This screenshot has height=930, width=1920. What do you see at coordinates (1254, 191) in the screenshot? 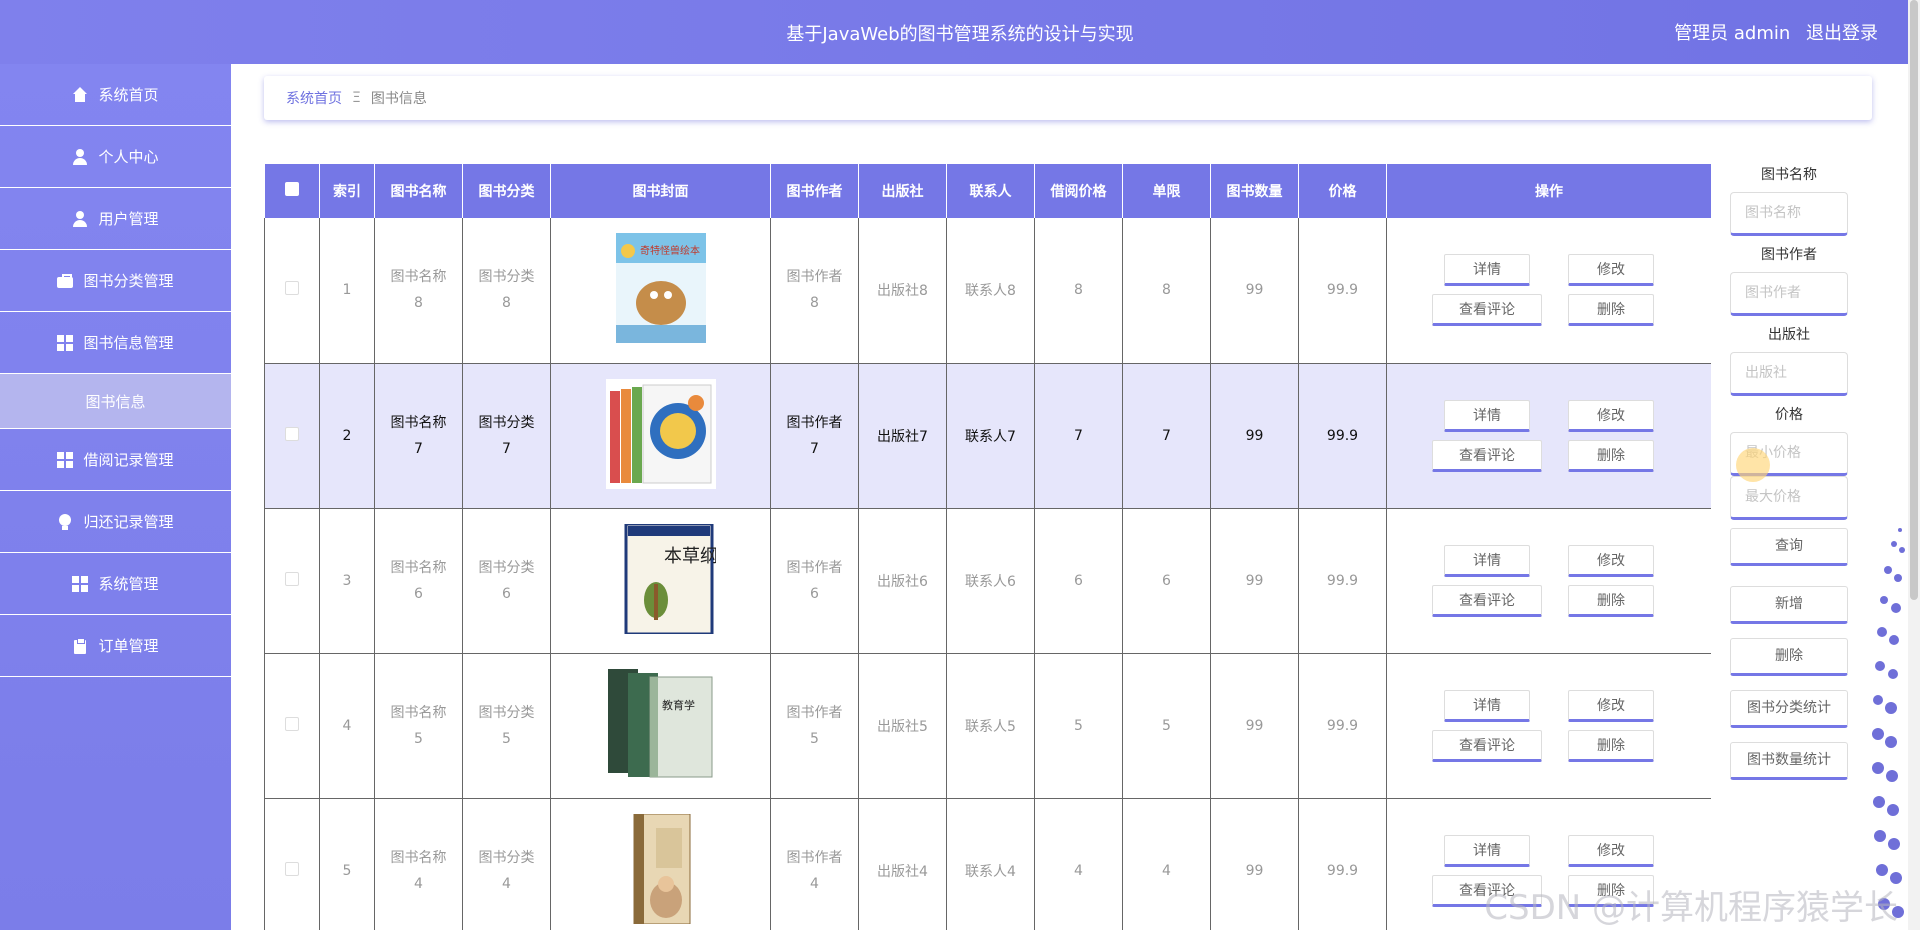
I see `column-header: 图书数量` at bounding box center [1254, 191].